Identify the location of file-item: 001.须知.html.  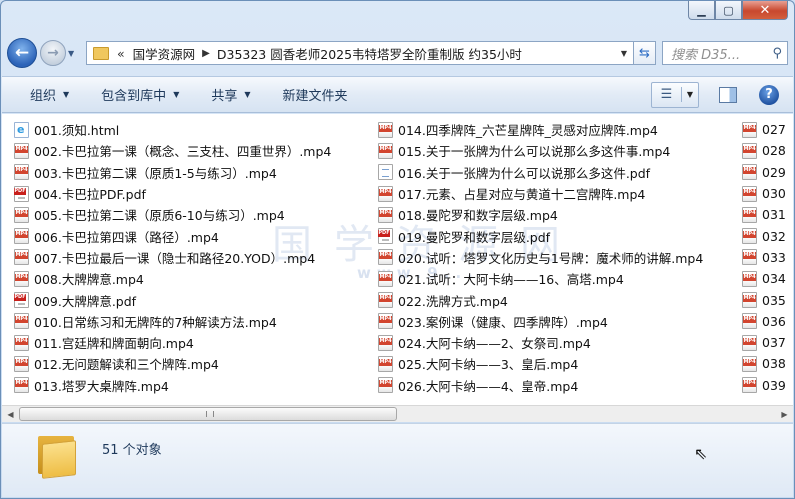
(172, 129).